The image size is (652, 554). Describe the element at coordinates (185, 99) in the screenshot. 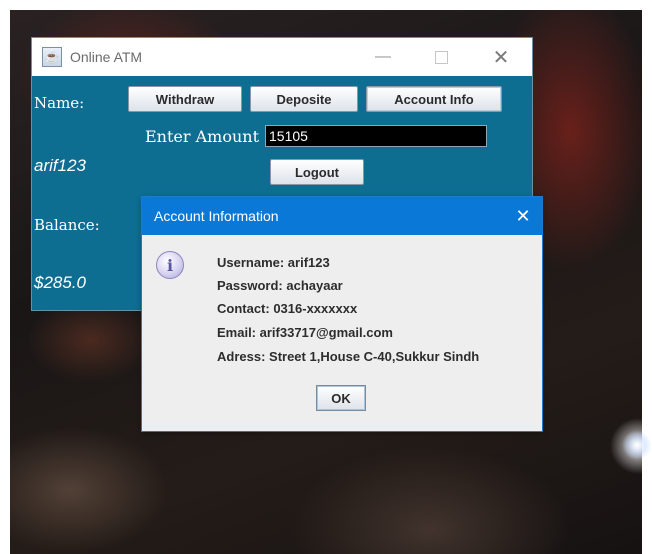

I see `withdraw-button: Withdraw` at that location.